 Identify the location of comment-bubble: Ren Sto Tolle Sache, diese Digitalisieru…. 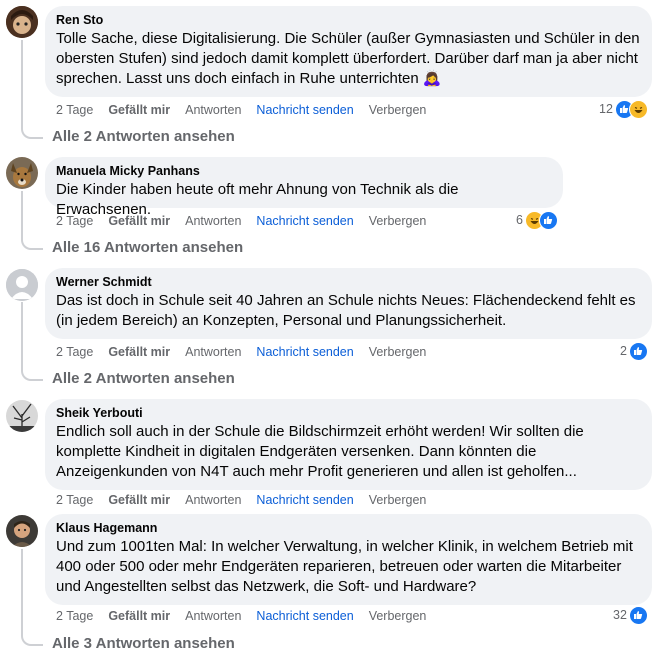
(348, 51).